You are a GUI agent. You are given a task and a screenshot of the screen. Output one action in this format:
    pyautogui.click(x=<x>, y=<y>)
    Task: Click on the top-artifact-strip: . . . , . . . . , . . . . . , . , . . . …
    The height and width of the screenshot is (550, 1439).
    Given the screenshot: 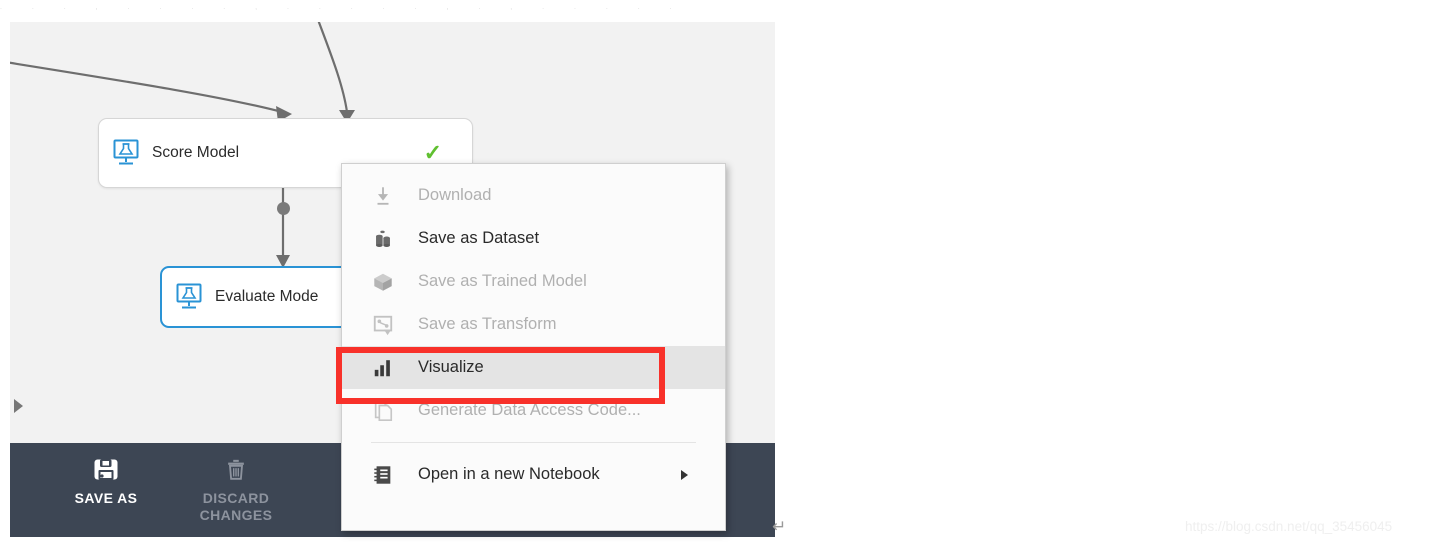 What is the action you would take?
    pyautogui.click(x=343, y=7)
    